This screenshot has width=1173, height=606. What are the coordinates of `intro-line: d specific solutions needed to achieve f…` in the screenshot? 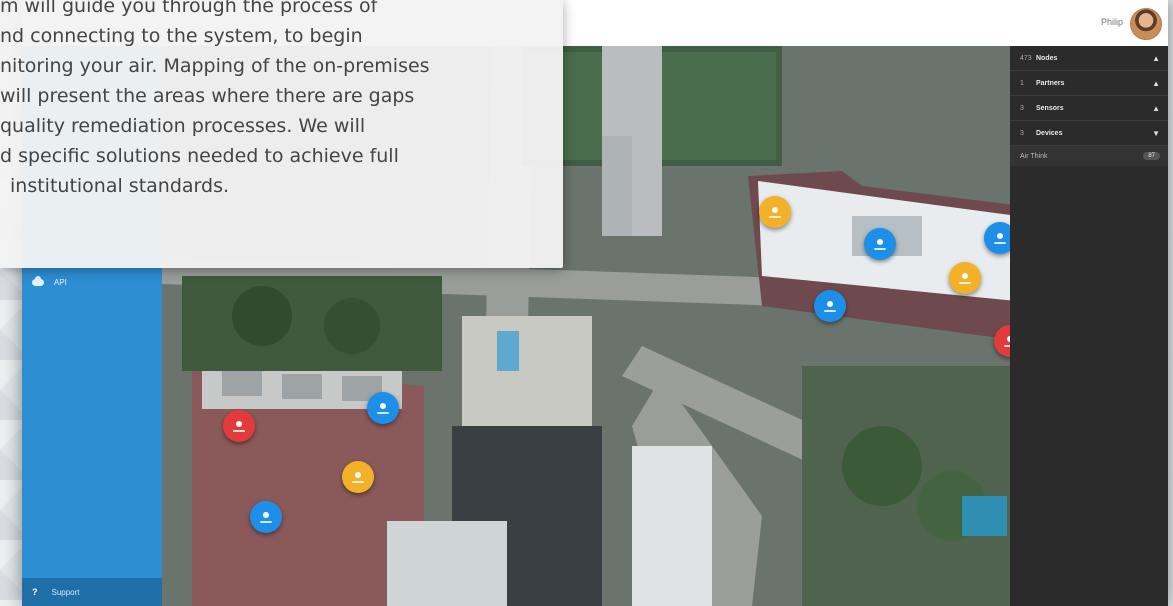 It's located at (199, 156).